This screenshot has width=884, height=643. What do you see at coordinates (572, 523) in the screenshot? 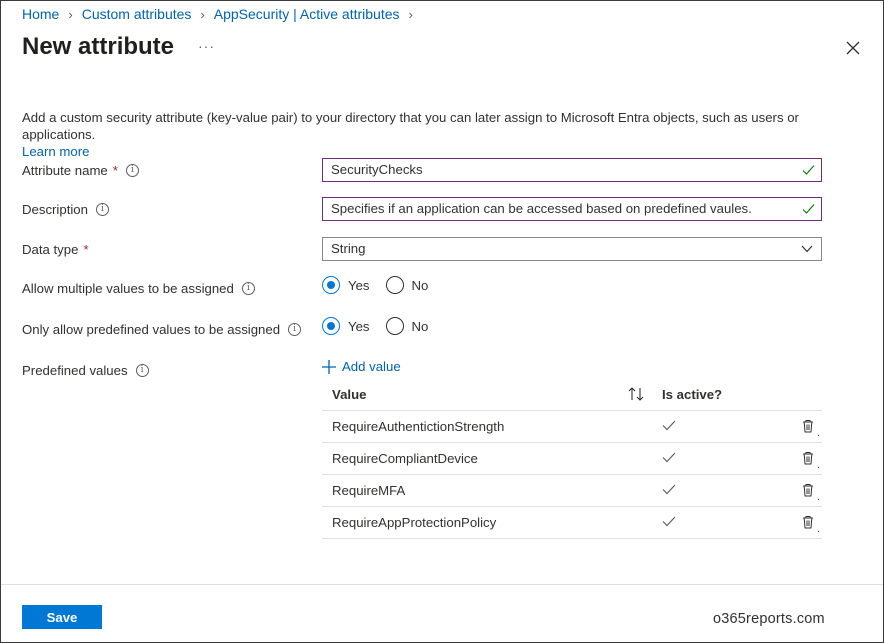
I see `table-row: RequireAppProtectionPolicy.` at bounding box center [572, 523].